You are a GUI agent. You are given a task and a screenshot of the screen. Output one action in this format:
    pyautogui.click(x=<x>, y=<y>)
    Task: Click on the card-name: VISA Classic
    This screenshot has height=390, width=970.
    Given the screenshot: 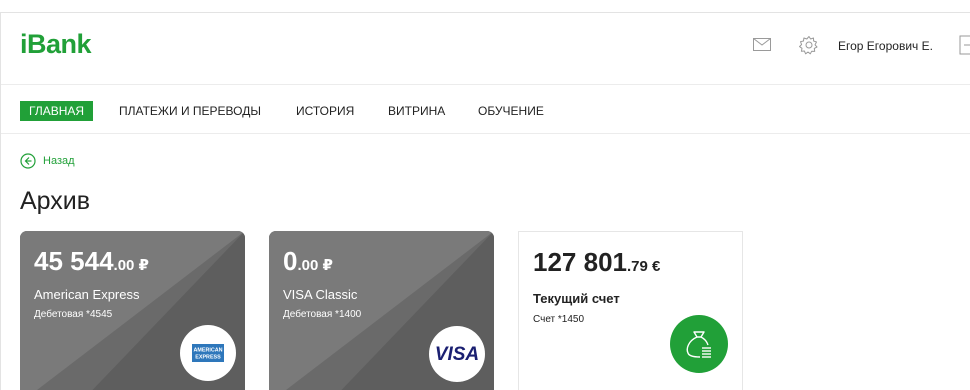 What is the action you would take?
    pyautogui.click(x=320, y=294)
    